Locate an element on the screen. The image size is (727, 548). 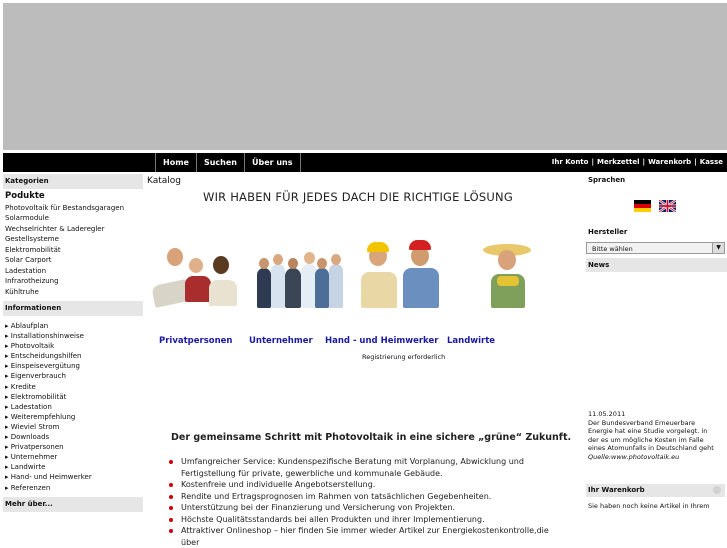
category-item: Wechselrichter & Laderegler is located at coordinates (73, 229).